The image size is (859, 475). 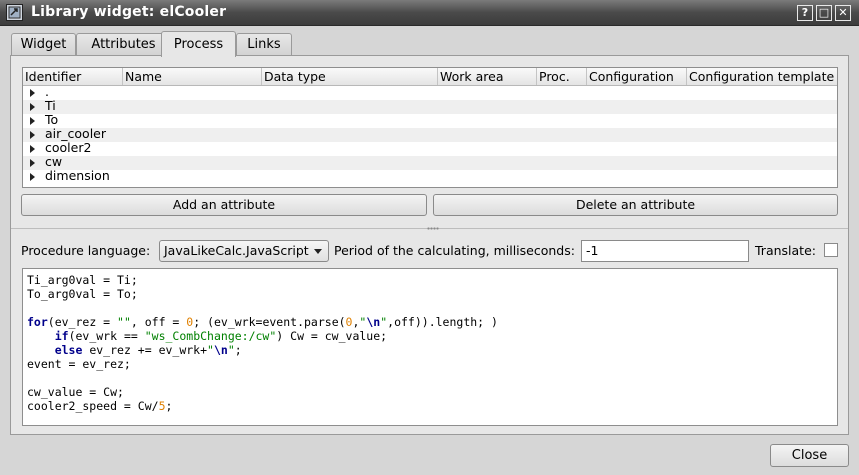 What do you see at coordinates (432, 406) in the screenshot?
I see `code-line: cooler2_speed = Cw/5;` at bounding box center [432, 406].